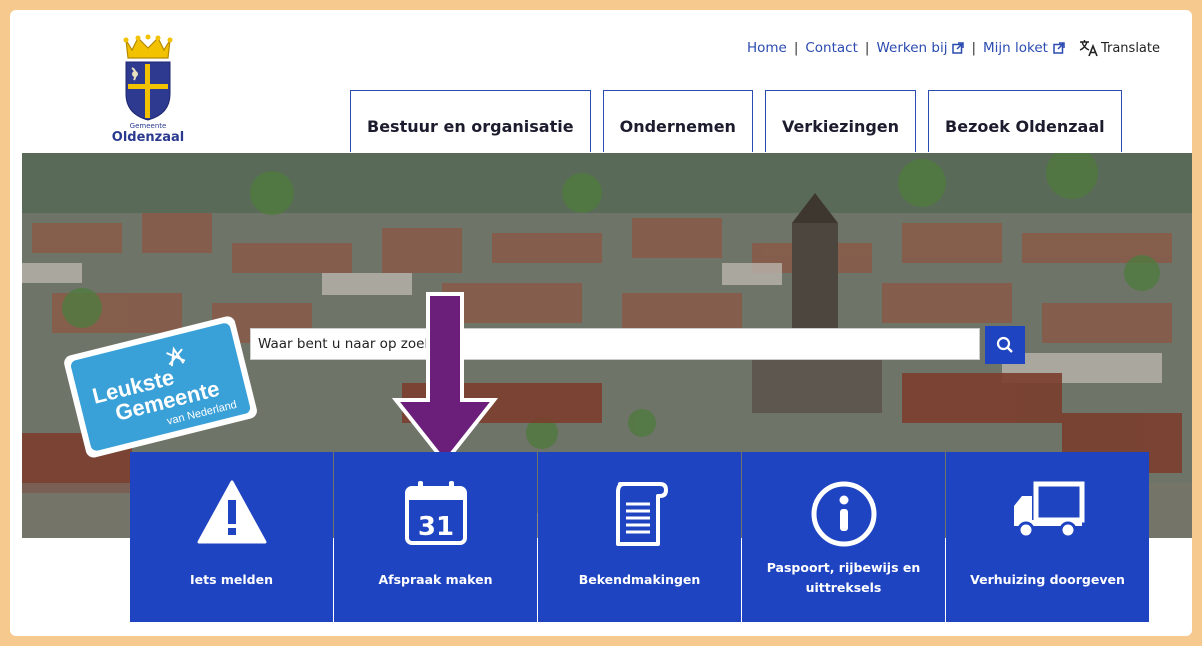 Image resolution: width=1202 pixels, height=646 pixels. I want to click on mijn-loket-label: Mijn loket, so click(1015, 48).